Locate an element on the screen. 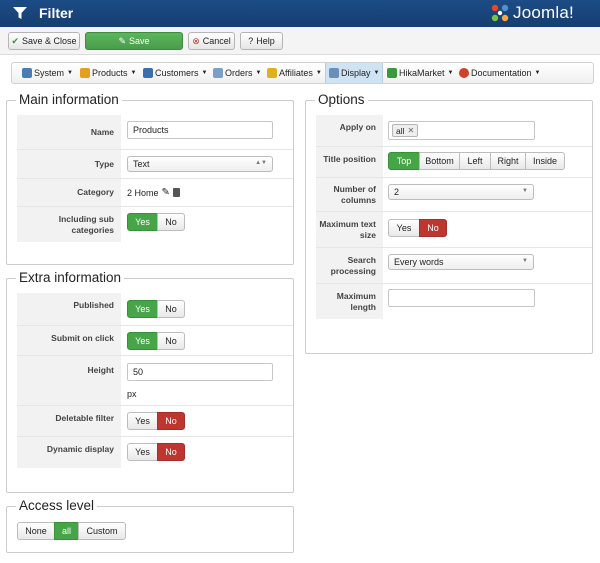  dynamic-no-button: No is located at coordinates (171, 452).